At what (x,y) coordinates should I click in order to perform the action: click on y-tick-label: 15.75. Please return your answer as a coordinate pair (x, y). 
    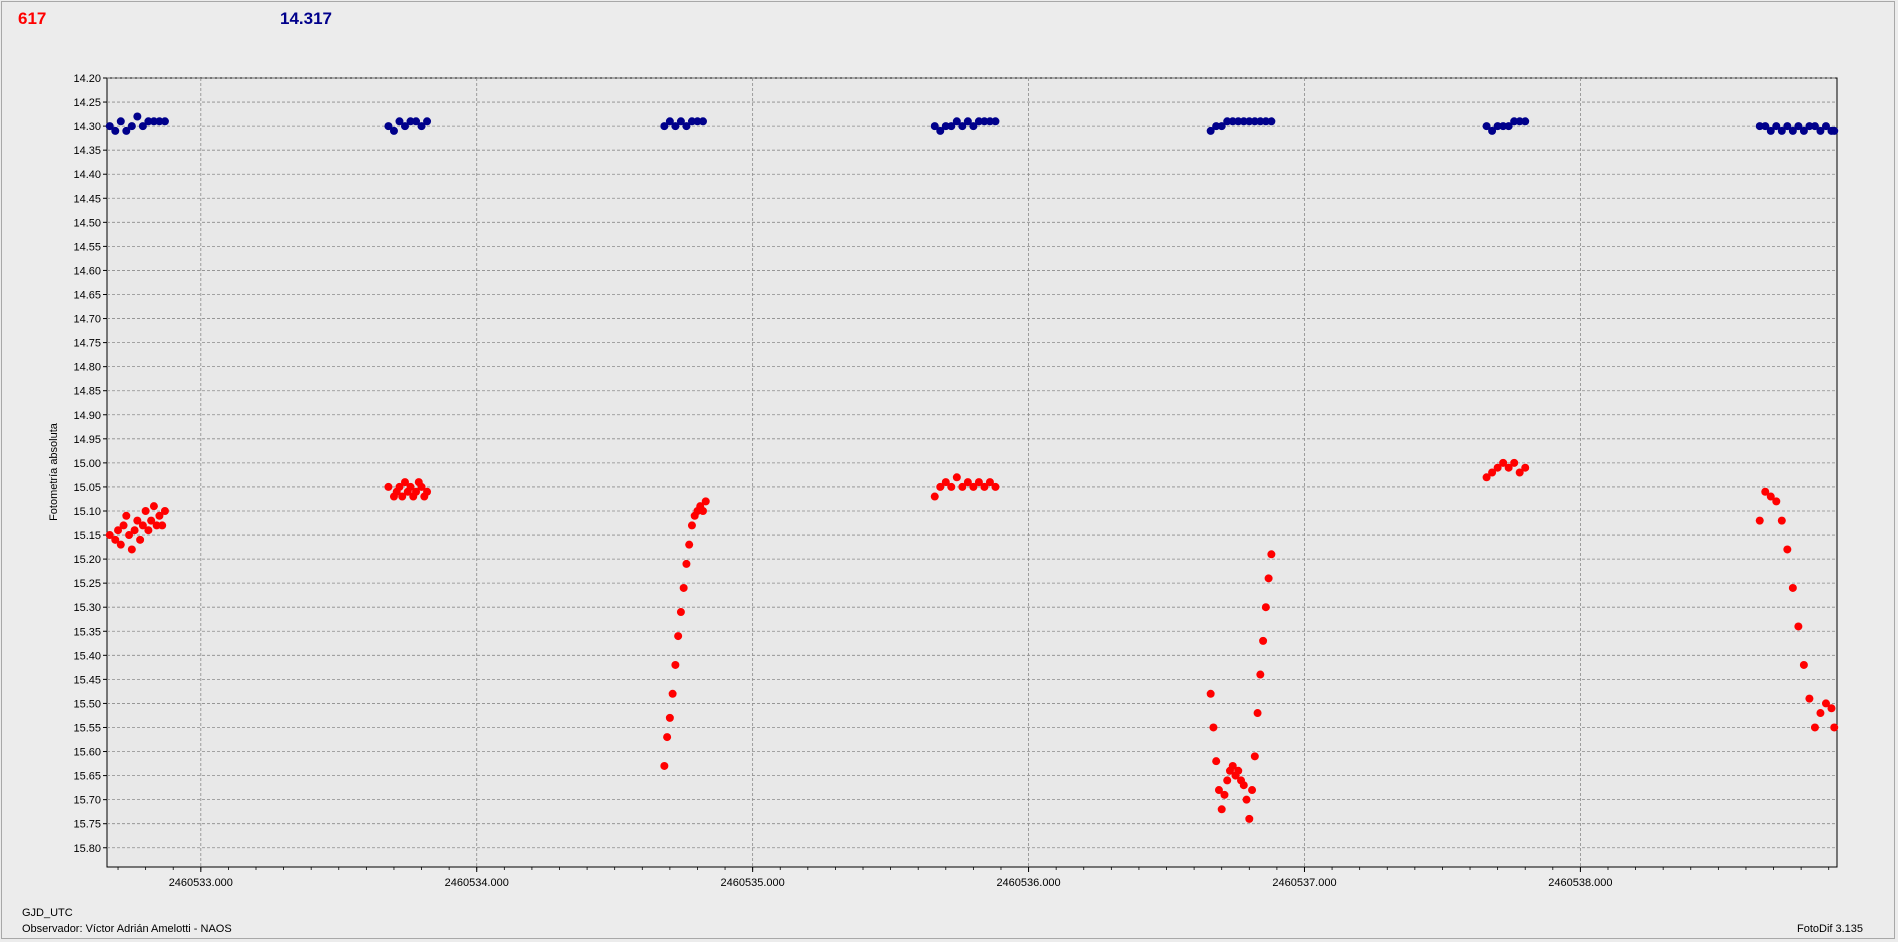
    Looking at the image, I should click on (87, 825).